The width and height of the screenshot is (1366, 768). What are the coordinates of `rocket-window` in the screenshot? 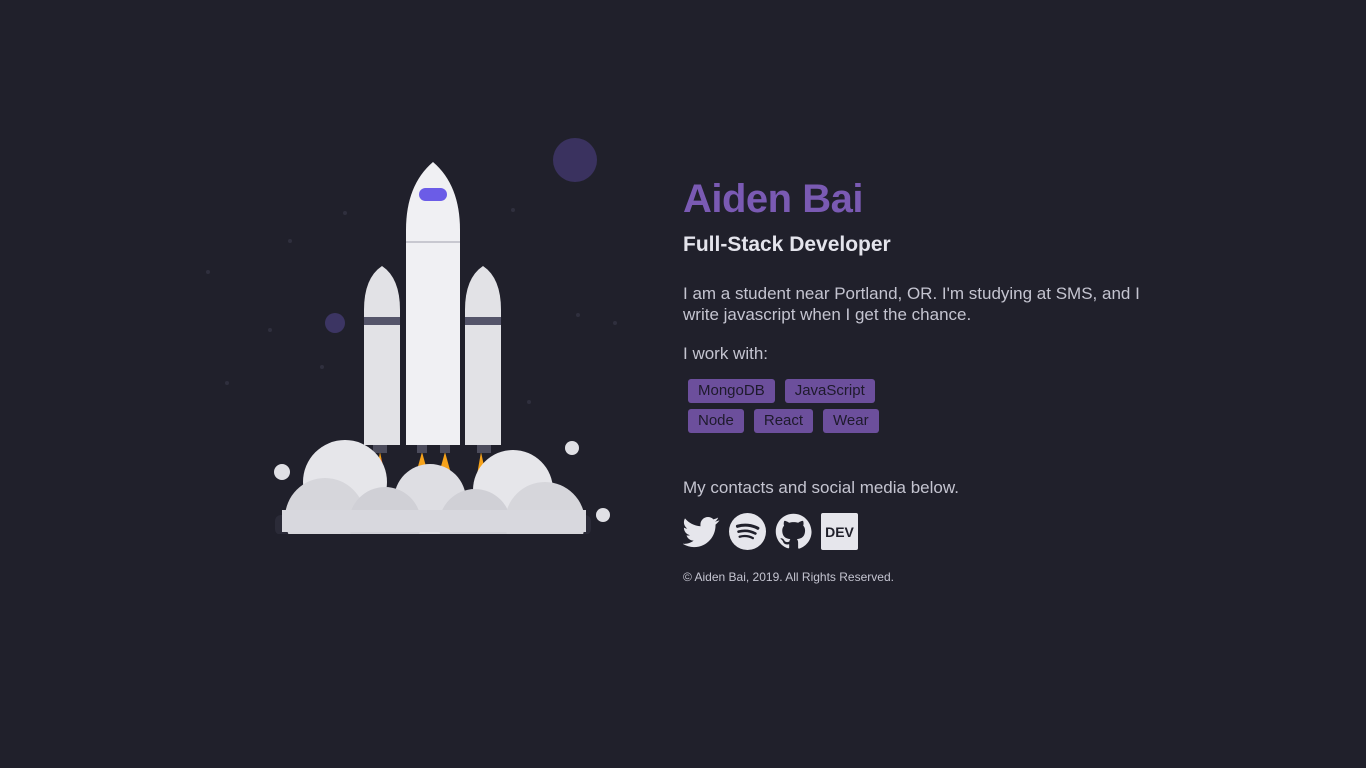 It's located at (433, 194).